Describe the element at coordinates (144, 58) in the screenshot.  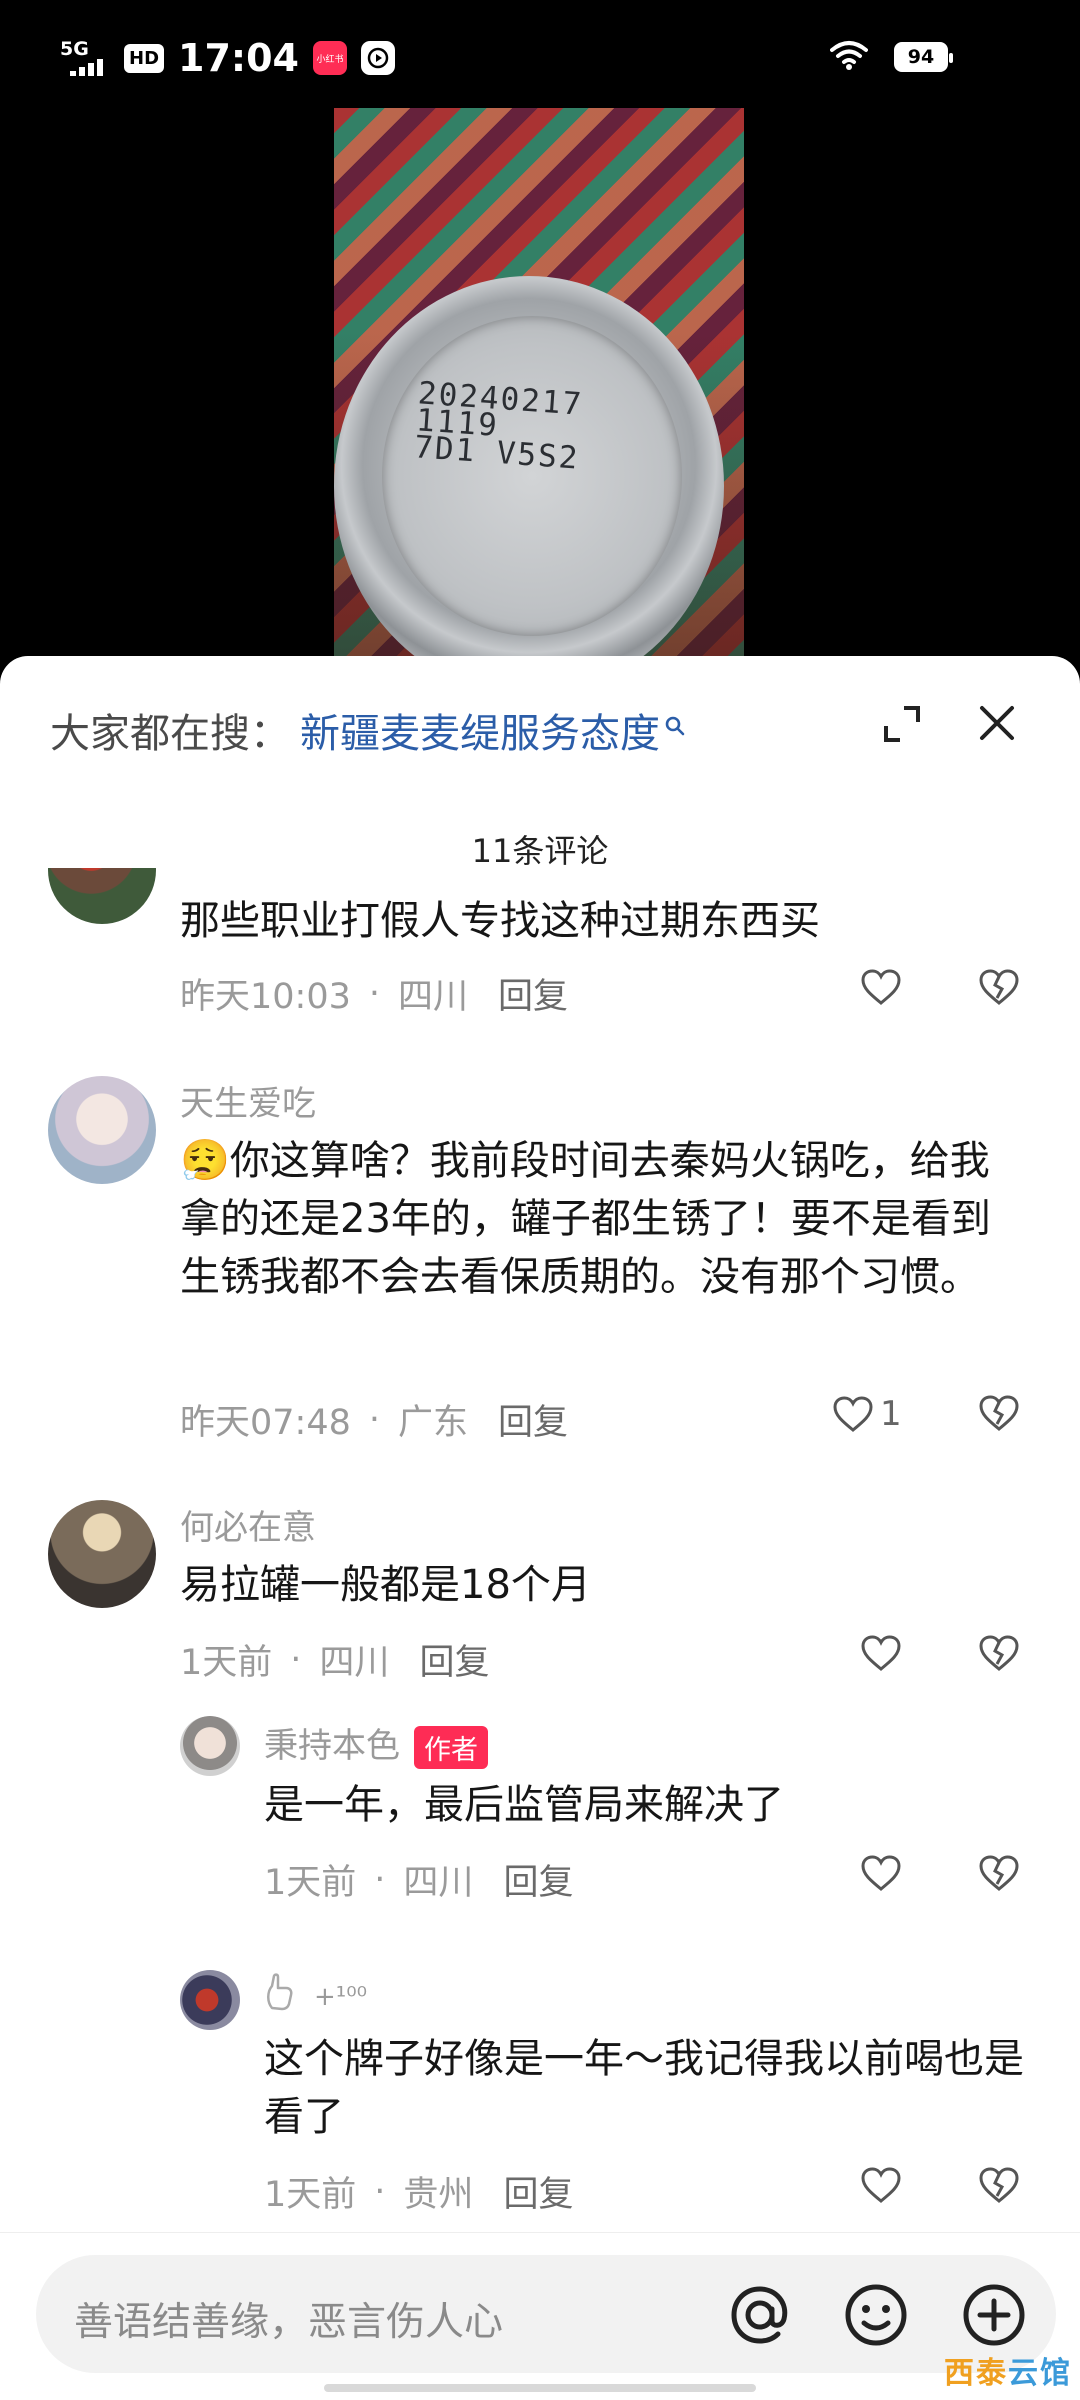
I see `hd-badge: HD` at that location.